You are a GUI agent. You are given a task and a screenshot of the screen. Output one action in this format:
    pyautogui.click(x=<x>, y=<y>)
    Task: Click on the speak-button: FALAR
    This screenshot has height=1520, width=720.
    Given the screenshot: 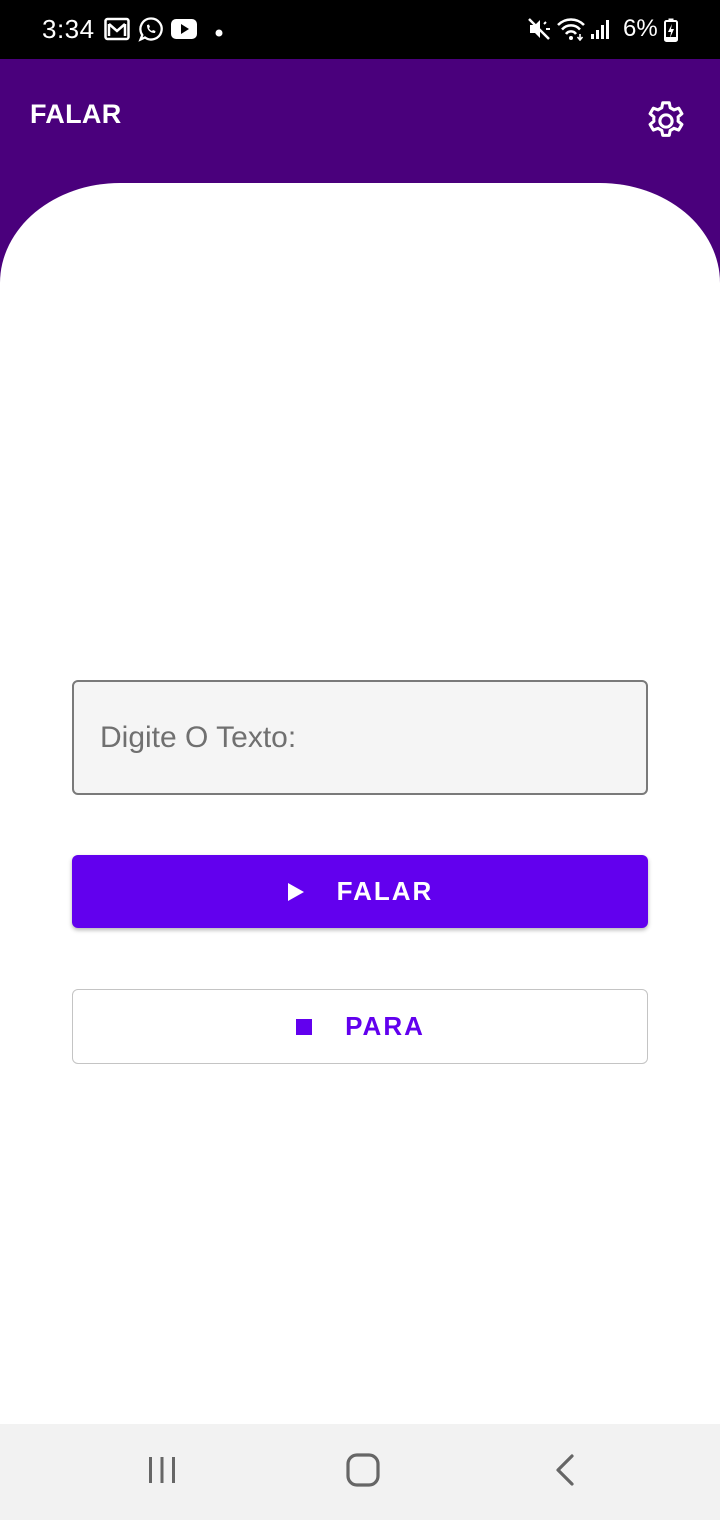 What is the action you would take?
    pyautogui.click(x=360, y=891)
    